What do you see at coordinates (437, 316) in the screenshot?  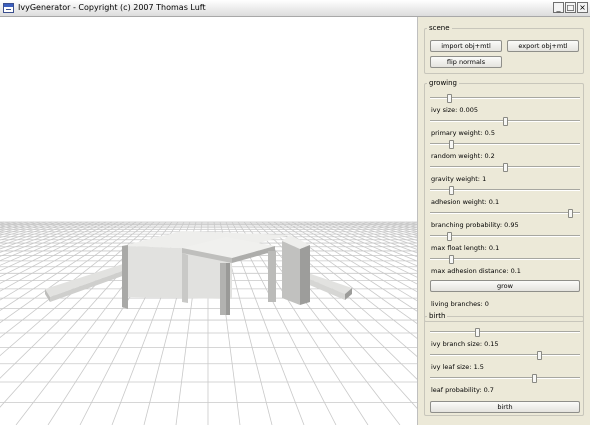 I see `birth-legend: birth` at bounding box center [437, 316].